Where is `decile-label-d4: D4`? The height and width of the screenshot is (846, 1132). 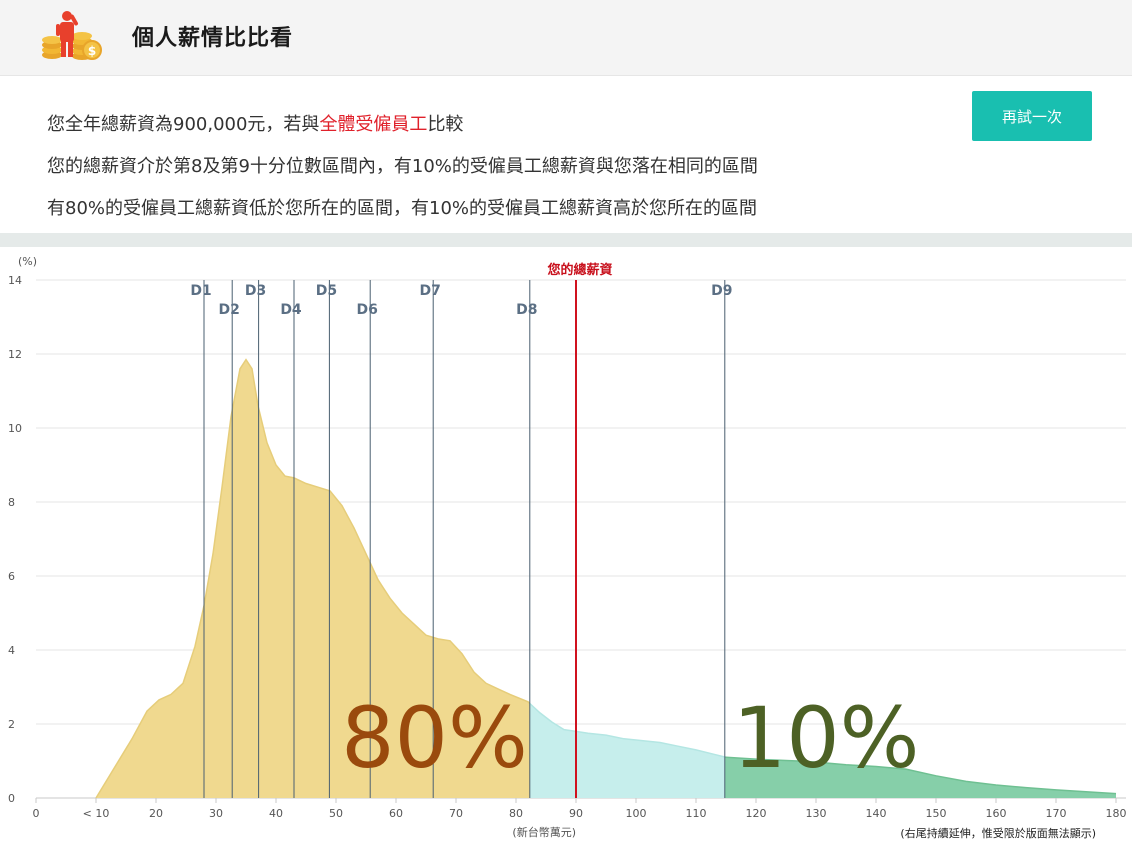
decile-label-d4: D4 is located at coordinates (291, 310).